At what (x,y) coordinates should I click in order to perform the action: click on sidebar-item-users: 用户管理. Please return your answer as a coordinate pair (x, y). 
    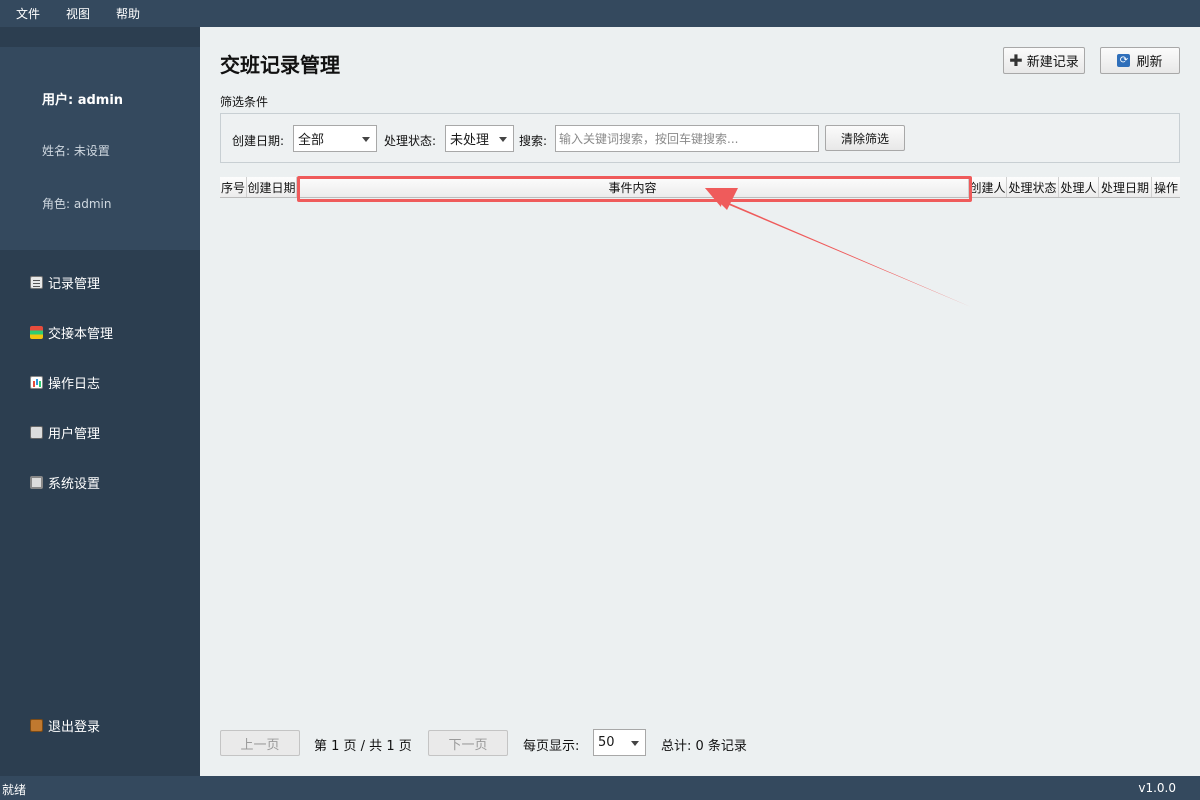
    Looking at the image, I should click on (65, 432).